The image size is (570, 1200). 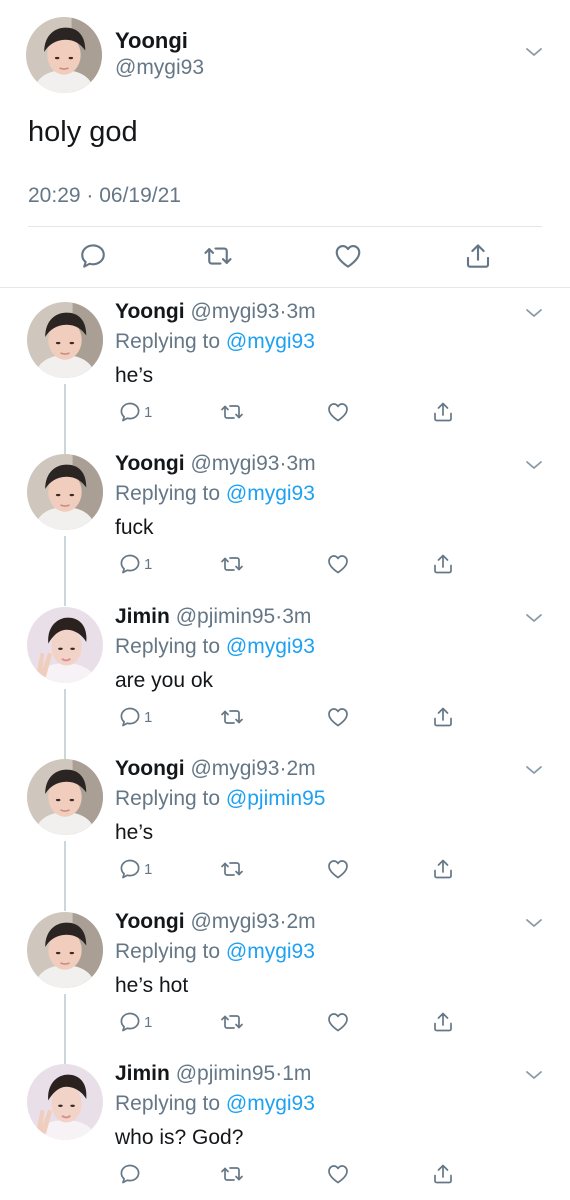 What do you see at coordinates (104, 196) in the screenshot?
I see `tweet-timestamp: 20:29 · 06/19/21` at bounding box center [104, 196].